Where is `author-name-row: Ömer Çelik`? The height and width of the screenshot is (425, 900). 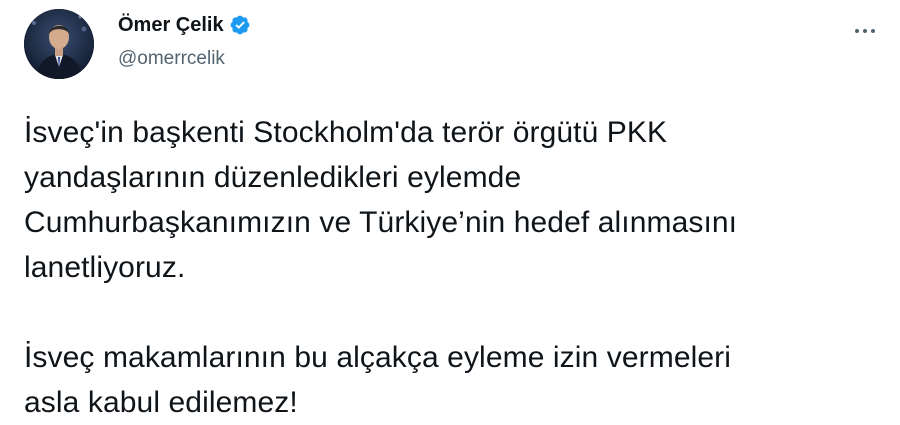
author-name-row: Ömer Çelik is located at coordinates (184, 25).